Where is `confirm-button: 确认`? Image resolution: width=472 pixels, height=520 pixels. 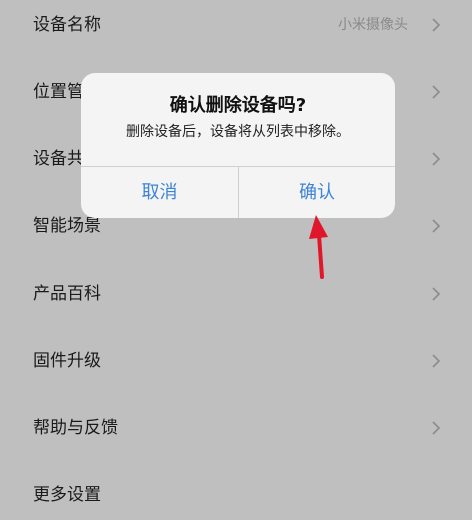 confirm-button: 确认 is located at coordinates (317, 192).